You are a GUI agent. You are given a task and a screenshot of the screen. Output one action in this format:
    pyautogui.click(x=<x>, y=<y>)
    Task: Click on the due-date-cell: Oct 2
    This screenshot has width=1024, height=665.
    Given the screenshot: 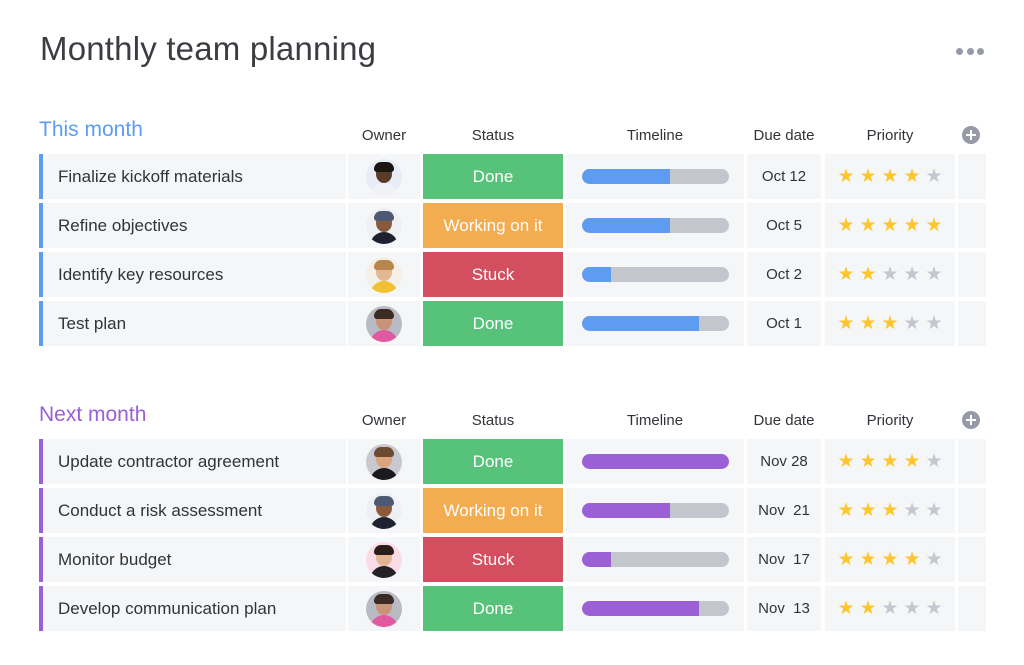 What is the action you would take?
    pyautogui.click(x=784, y=274)
    